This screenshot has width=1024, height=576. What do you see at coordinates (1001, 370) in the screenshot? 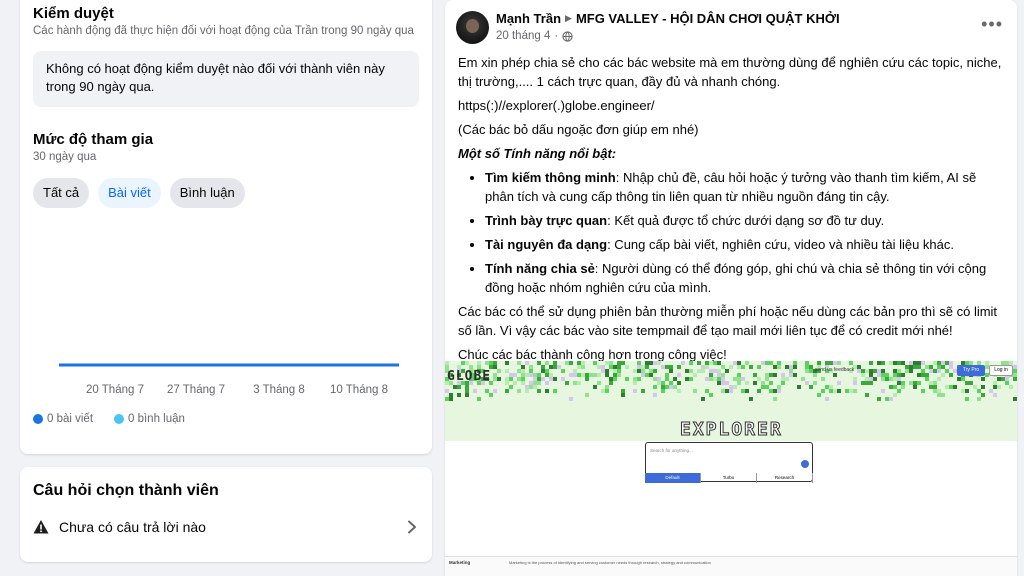
I see `login-button: Log in` at bounding box center [1001, 370].